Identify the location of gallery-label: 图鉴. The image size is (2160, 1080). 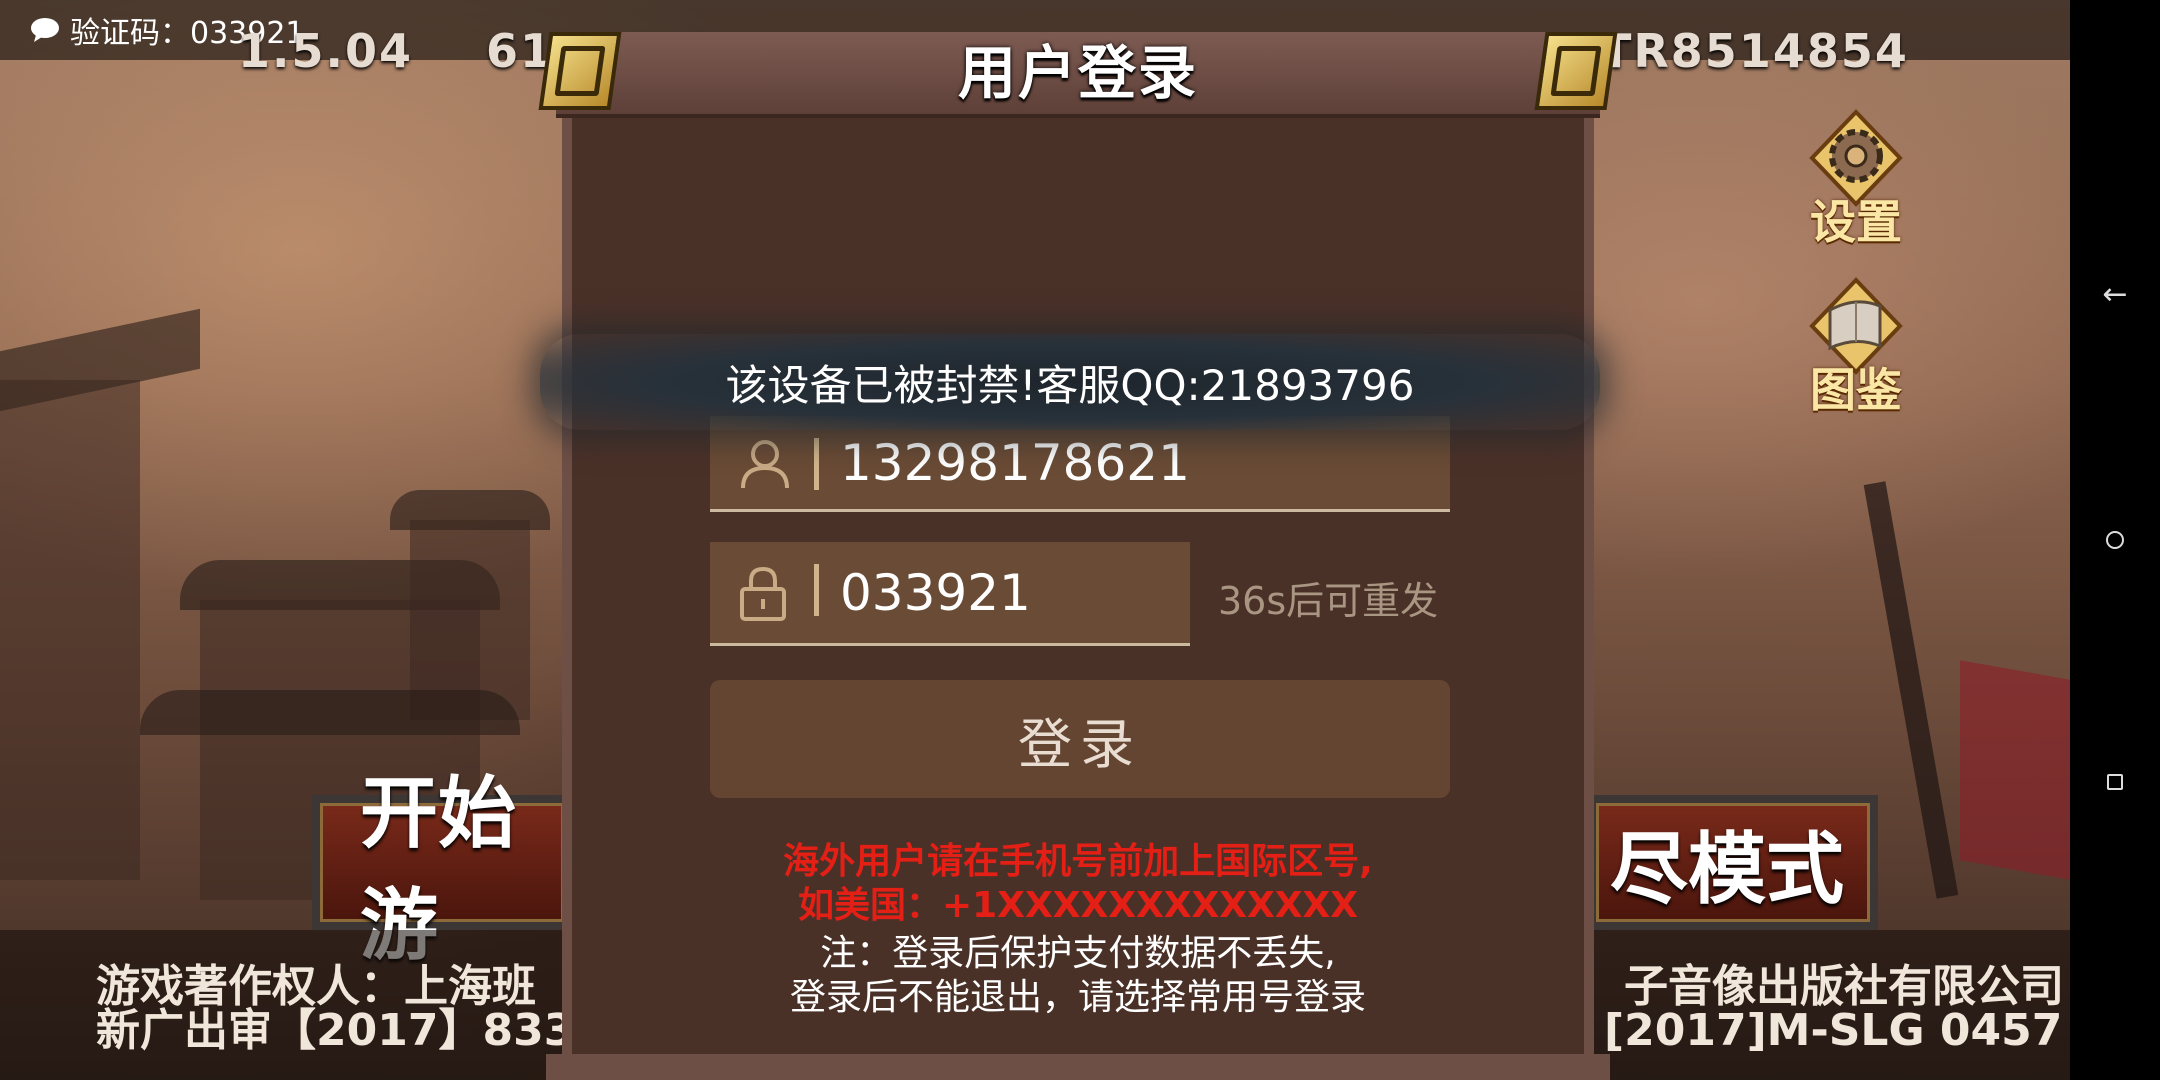
(1856, 390).